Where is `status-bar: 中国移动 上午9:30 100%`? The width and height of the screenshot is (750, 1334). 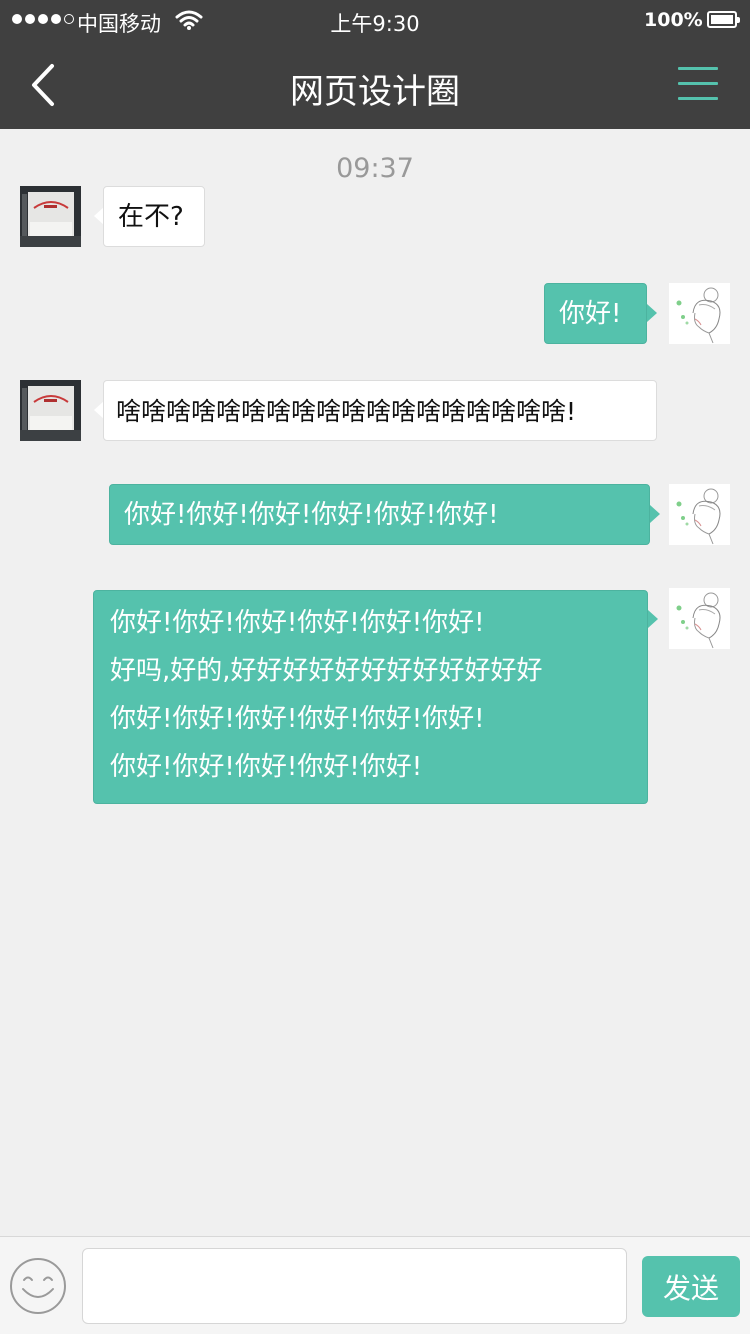 status-bar: 中国移动 上午9:30 100% is located at coordinates (375, 20).